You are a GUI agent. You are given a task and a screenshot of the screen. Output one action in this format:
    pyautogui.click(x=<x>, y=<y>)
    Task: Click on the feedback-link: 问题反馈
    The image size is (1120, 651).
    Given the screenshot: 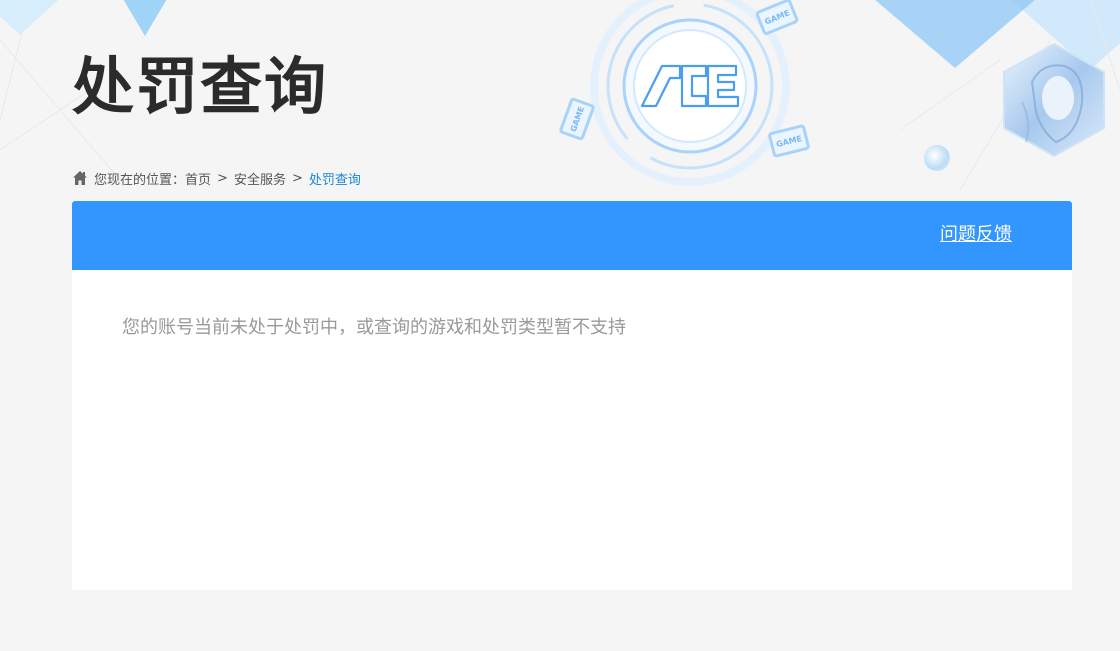 What is the action you would take?
    pyautogui.click(x=976, y=235)
    